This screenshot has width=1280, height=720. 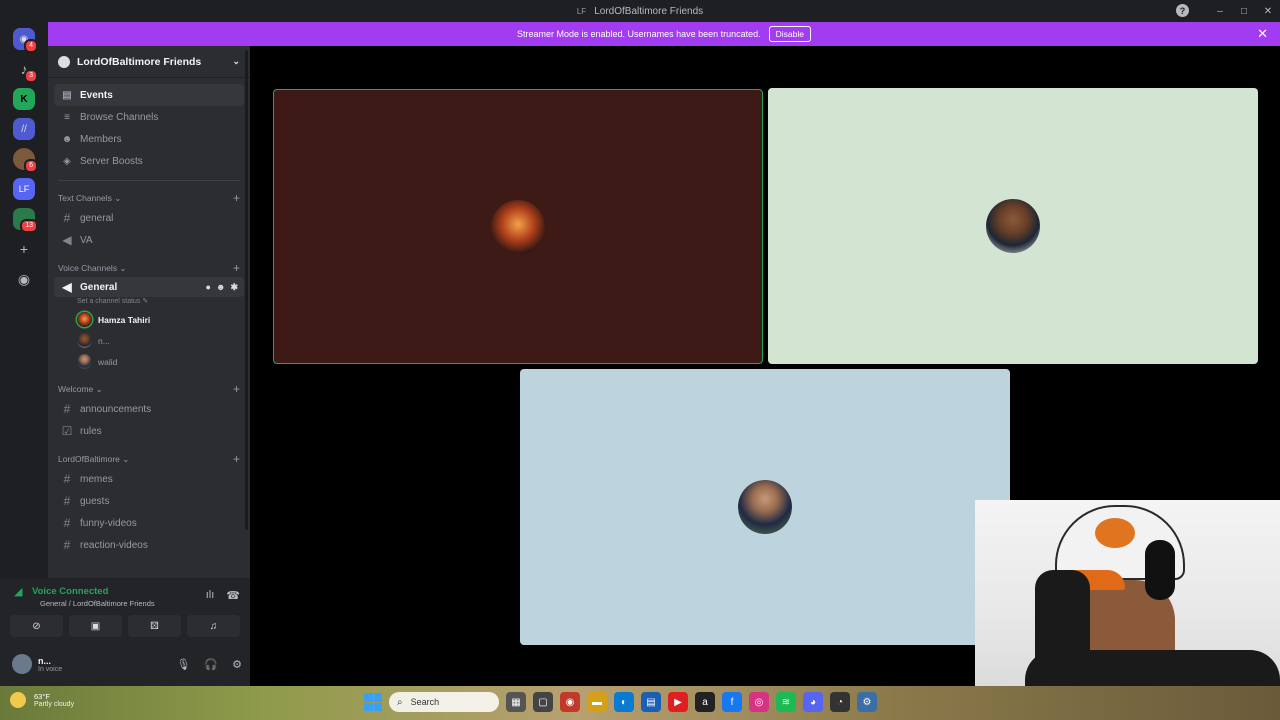 I want to click on taskbar-search: ⌕ Search, so click(x=444, y=702).